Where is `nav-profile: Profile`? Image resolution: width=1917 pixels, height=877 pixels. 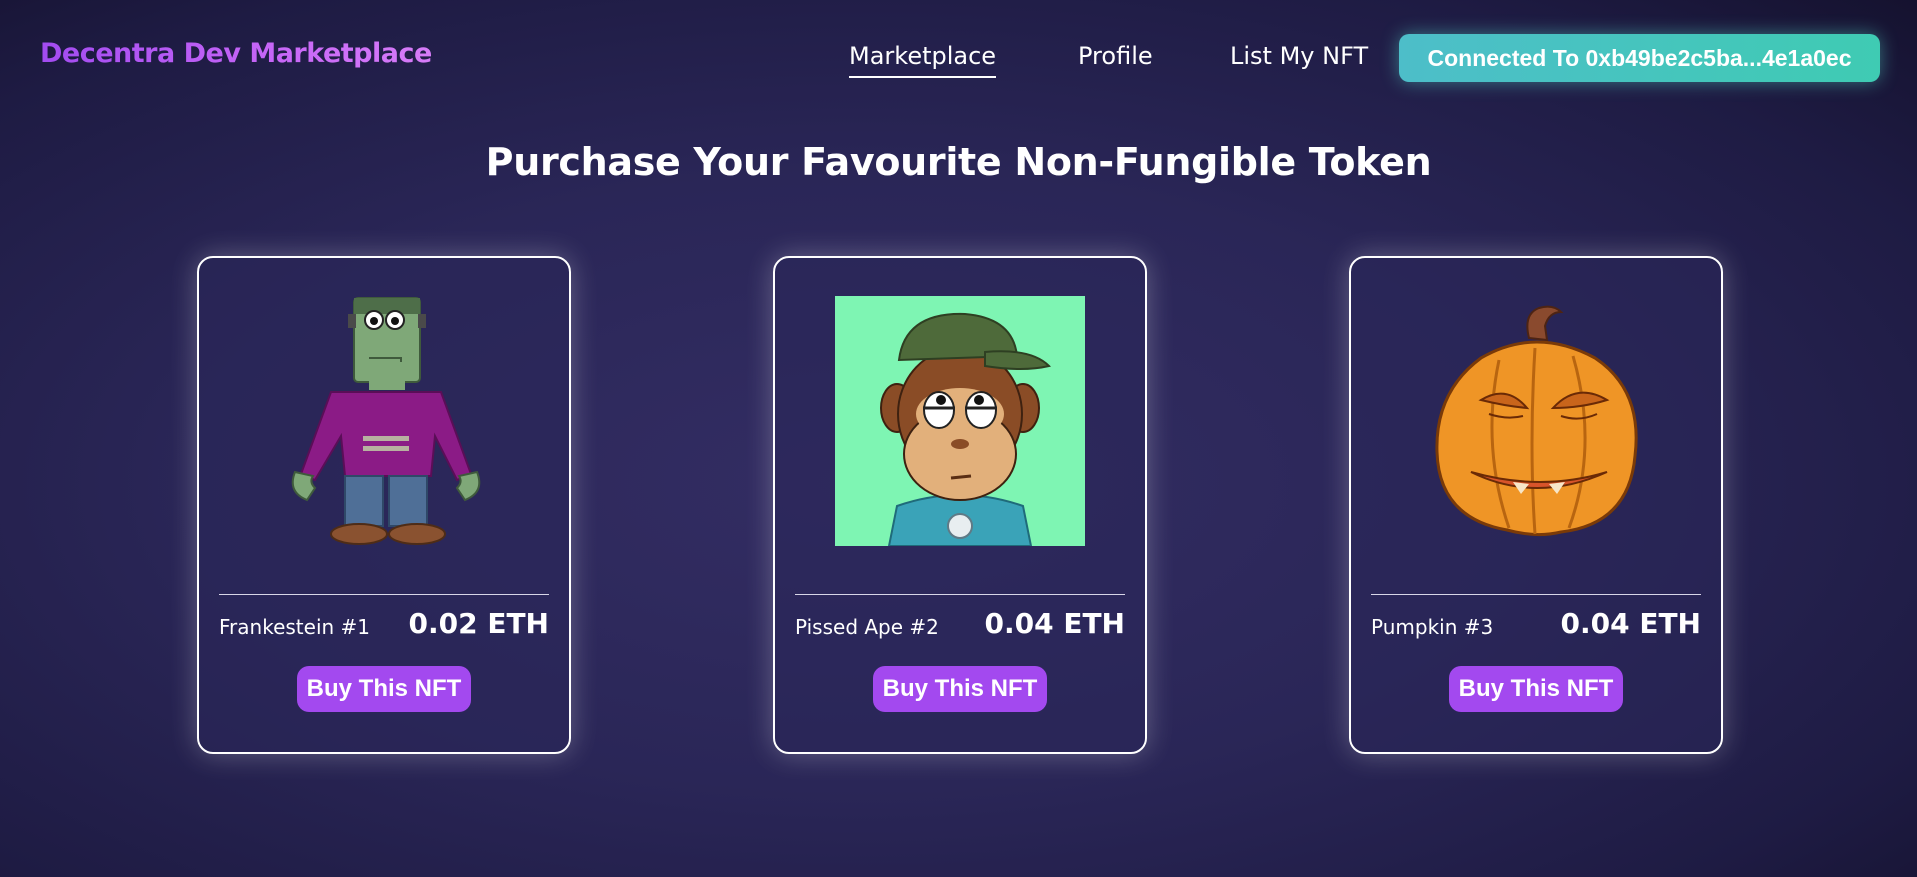
nav-profile: Profile is located at coordinates (1115, 56).